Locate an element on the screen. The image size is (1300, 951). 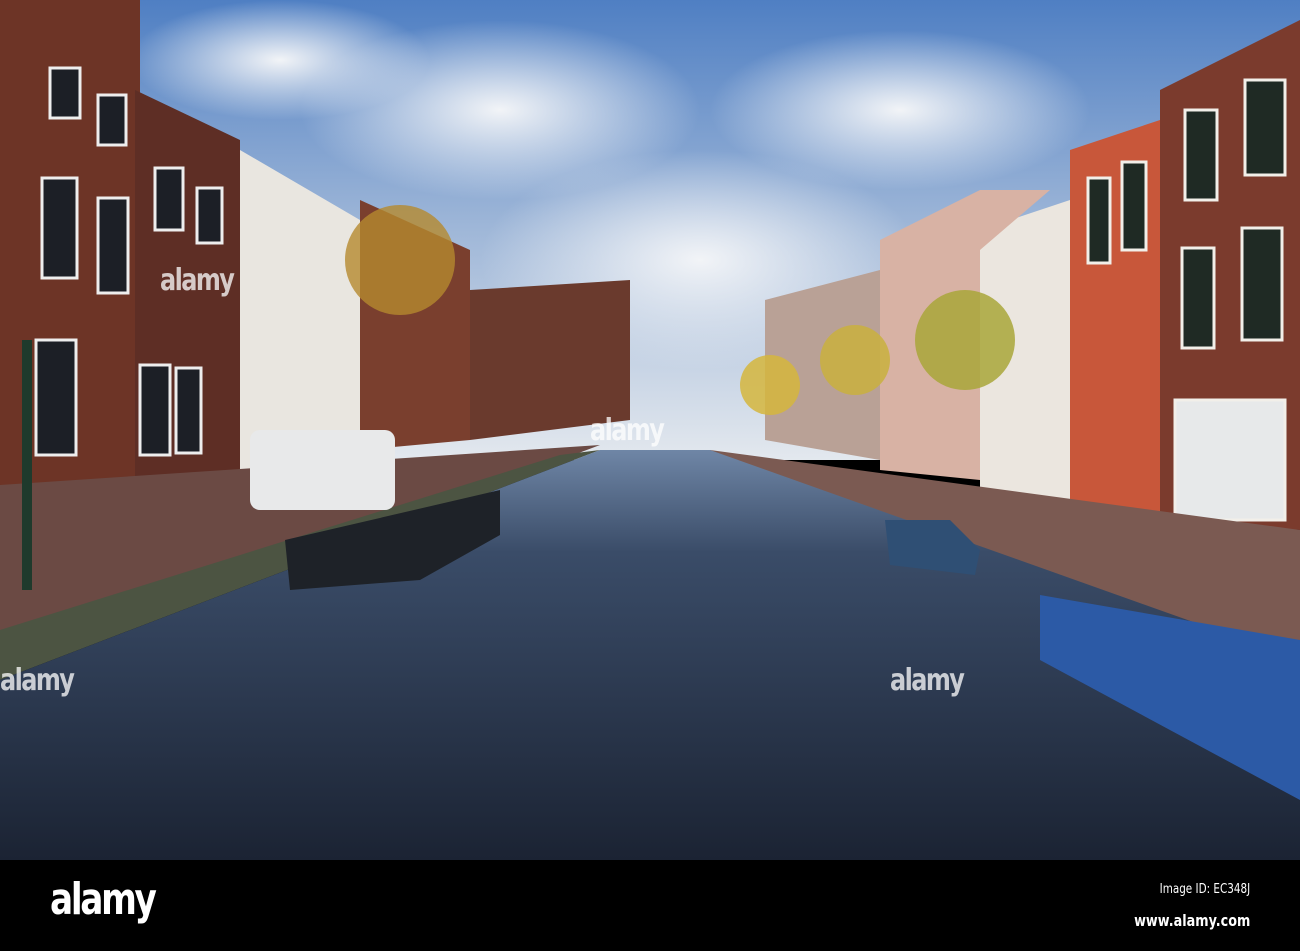
street-lamp is located at coordinates (27, 465).